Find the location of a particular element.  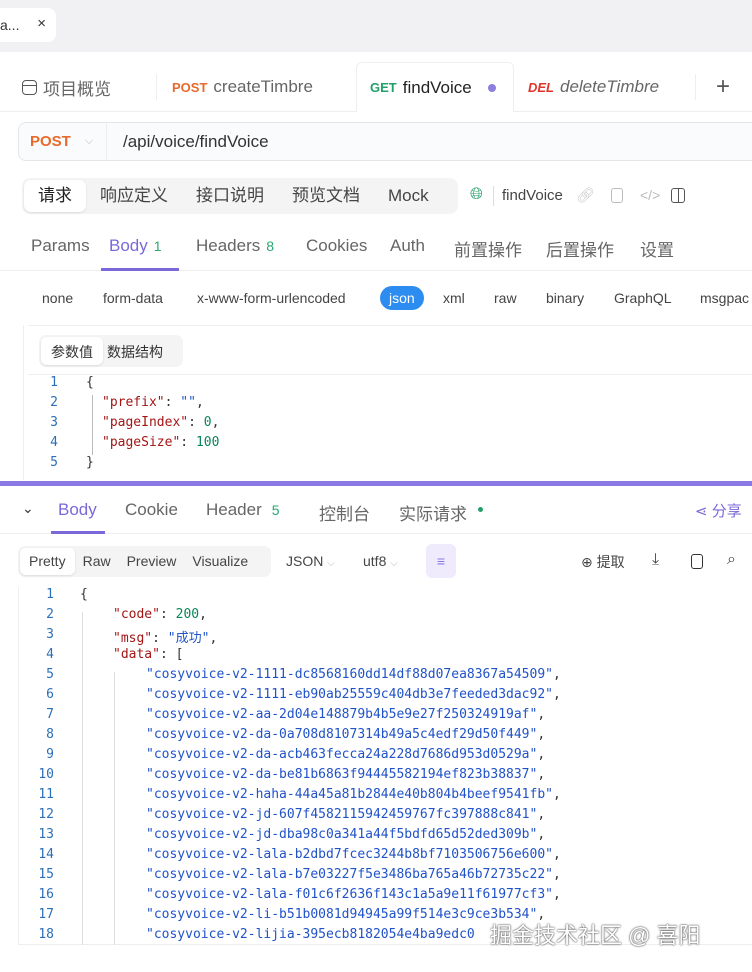

extract-icon: ⊕ is located at coordinates (587, 562).